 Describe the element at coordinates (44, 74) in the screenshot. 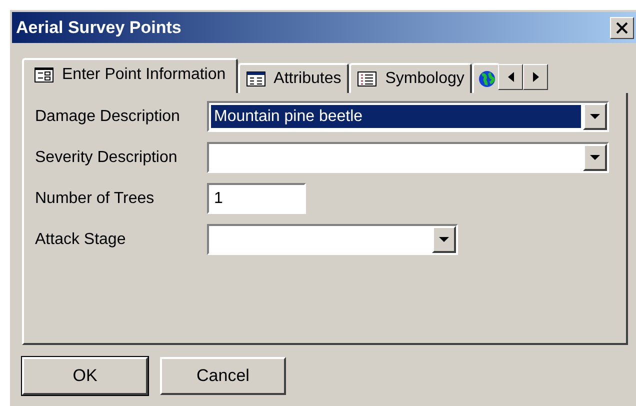

I see `form-icon` at that location.